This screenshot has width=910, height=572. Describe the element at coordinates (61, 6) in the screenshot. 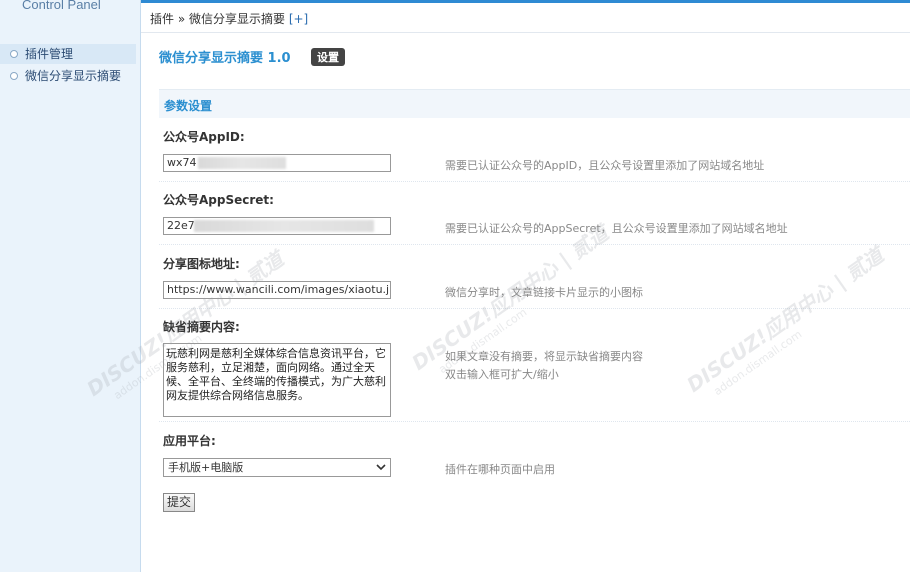

I see `control-panel-title: Control Panel` at that location.